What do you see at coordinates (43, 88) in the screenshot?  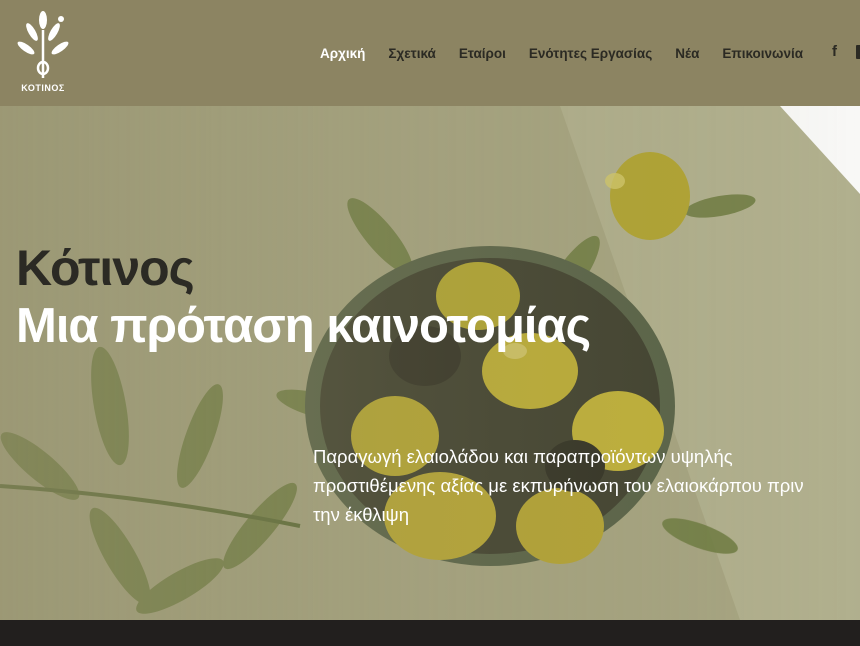 I see `logo-text: ΚΟΤΙΝΟΣ` at bounding box center [43, 88].